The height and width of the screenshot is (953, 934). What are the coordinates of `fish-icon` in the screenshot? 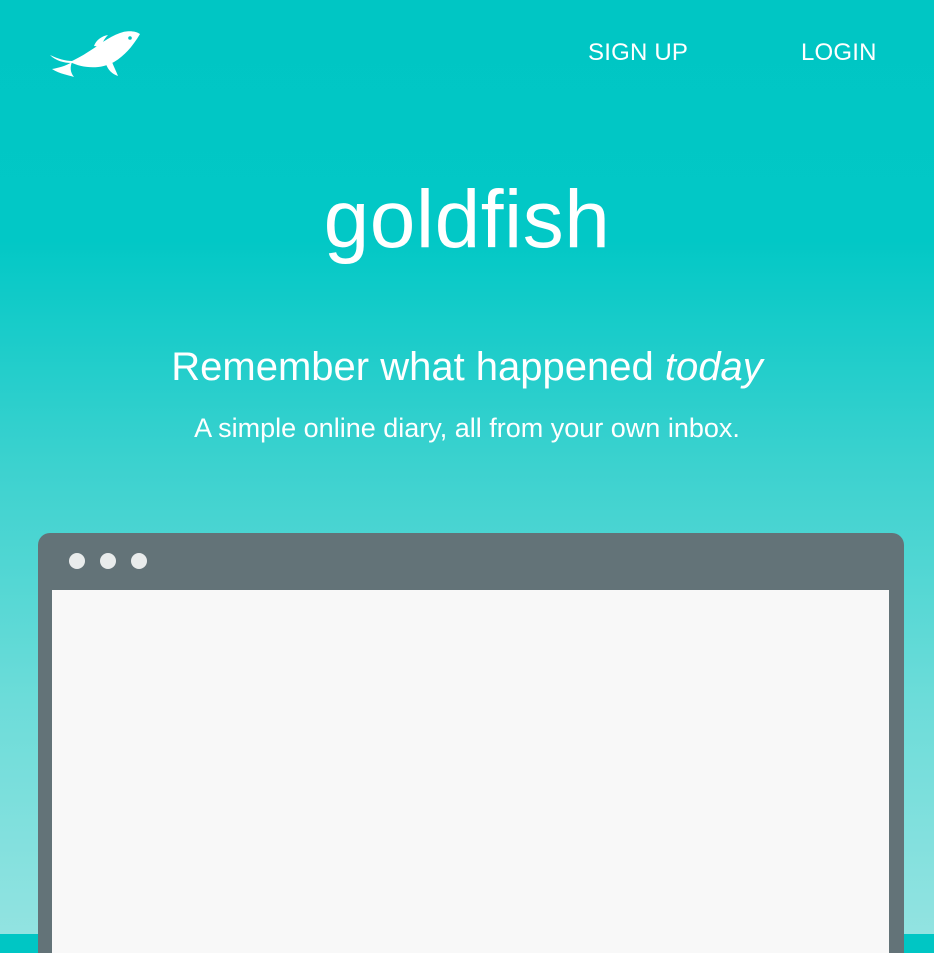 It's located at (95, 54).